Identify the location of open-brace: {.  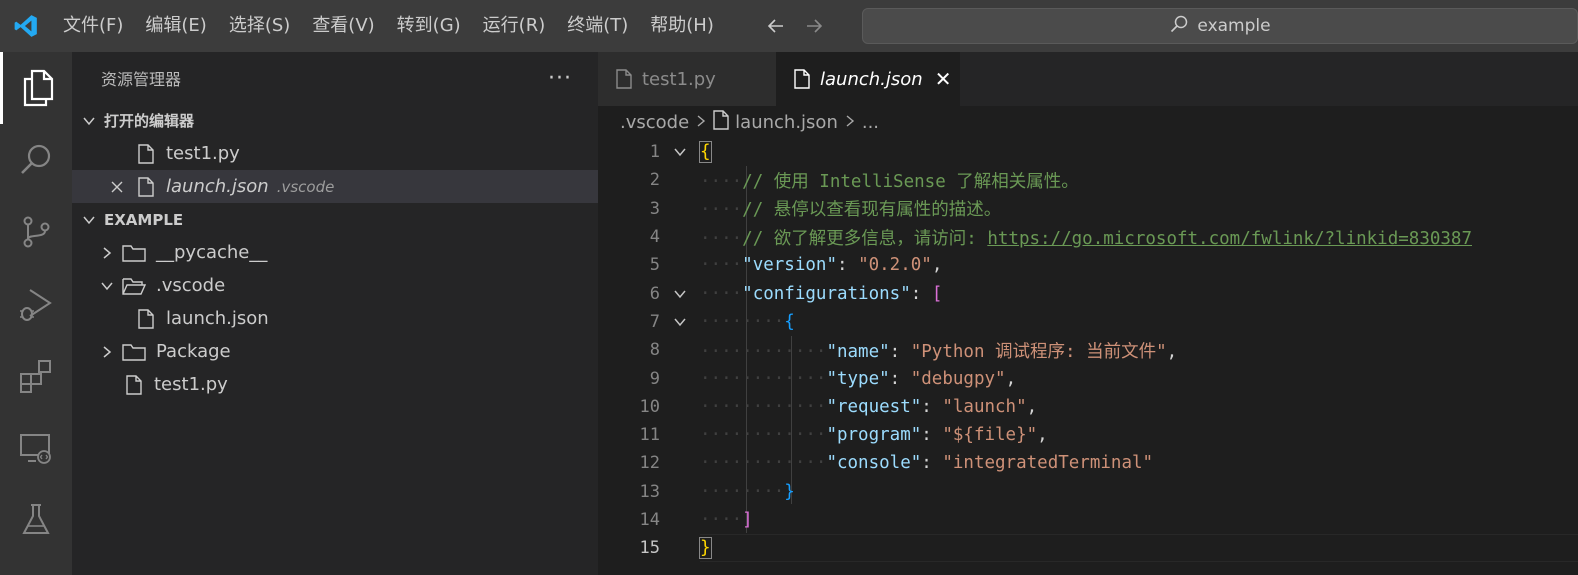
(705, 152).